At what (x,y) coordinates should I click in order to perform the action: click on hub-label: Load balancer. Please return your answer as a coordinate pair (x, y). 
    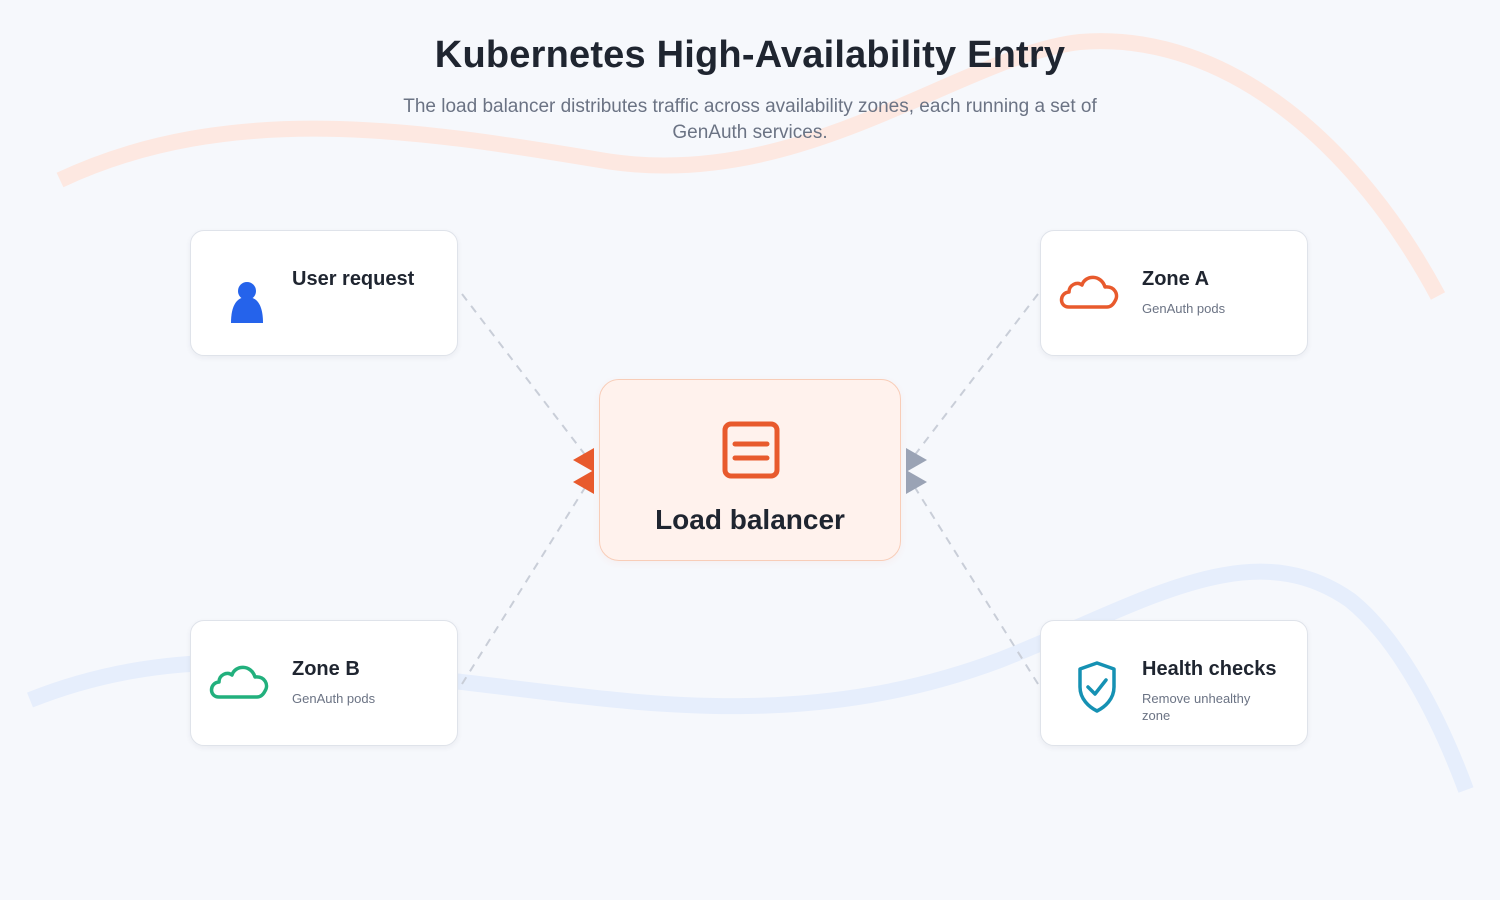
    Looking at the image, I should click on (750, 519).